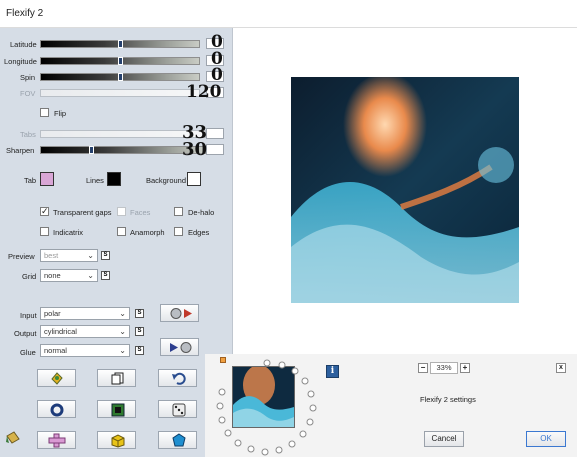 The width and height of the screenshot is (577, 457). I want to click on glue-select-value: normal, so click(55, 350).